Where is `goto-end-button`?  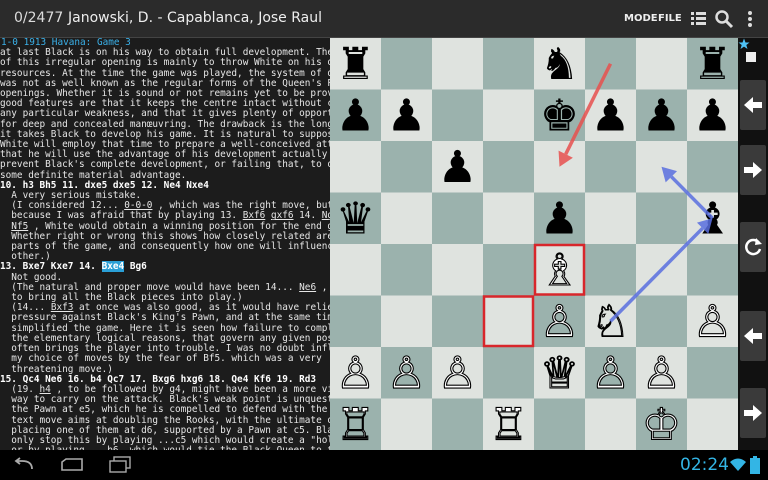 goto-end-button is located at coordinates (753, 170).